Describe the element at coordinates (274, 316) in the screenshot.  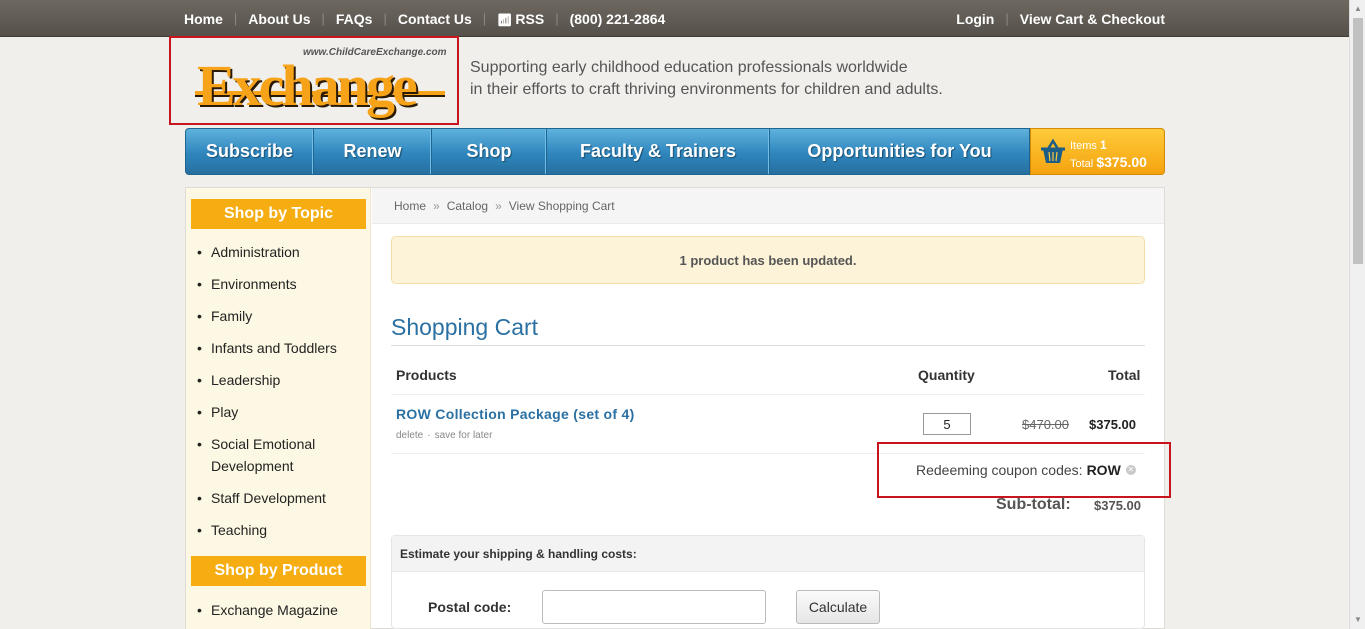
I see `sidebar-item-family: Family` at that location.